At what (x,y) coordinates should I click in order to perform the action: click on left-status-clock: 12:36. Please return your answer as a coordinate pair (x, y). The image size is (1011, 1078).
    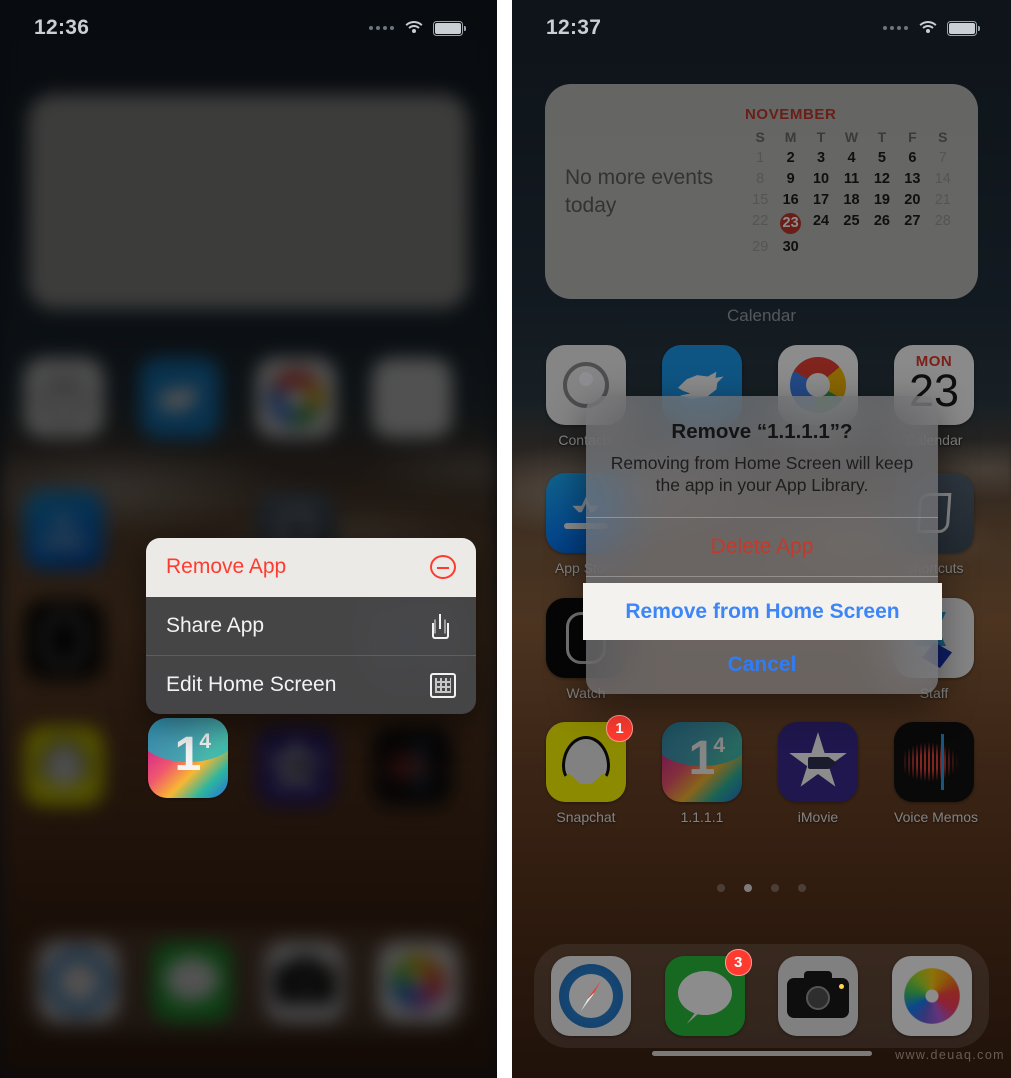
    Looking at the image, I should click on (62, 27).